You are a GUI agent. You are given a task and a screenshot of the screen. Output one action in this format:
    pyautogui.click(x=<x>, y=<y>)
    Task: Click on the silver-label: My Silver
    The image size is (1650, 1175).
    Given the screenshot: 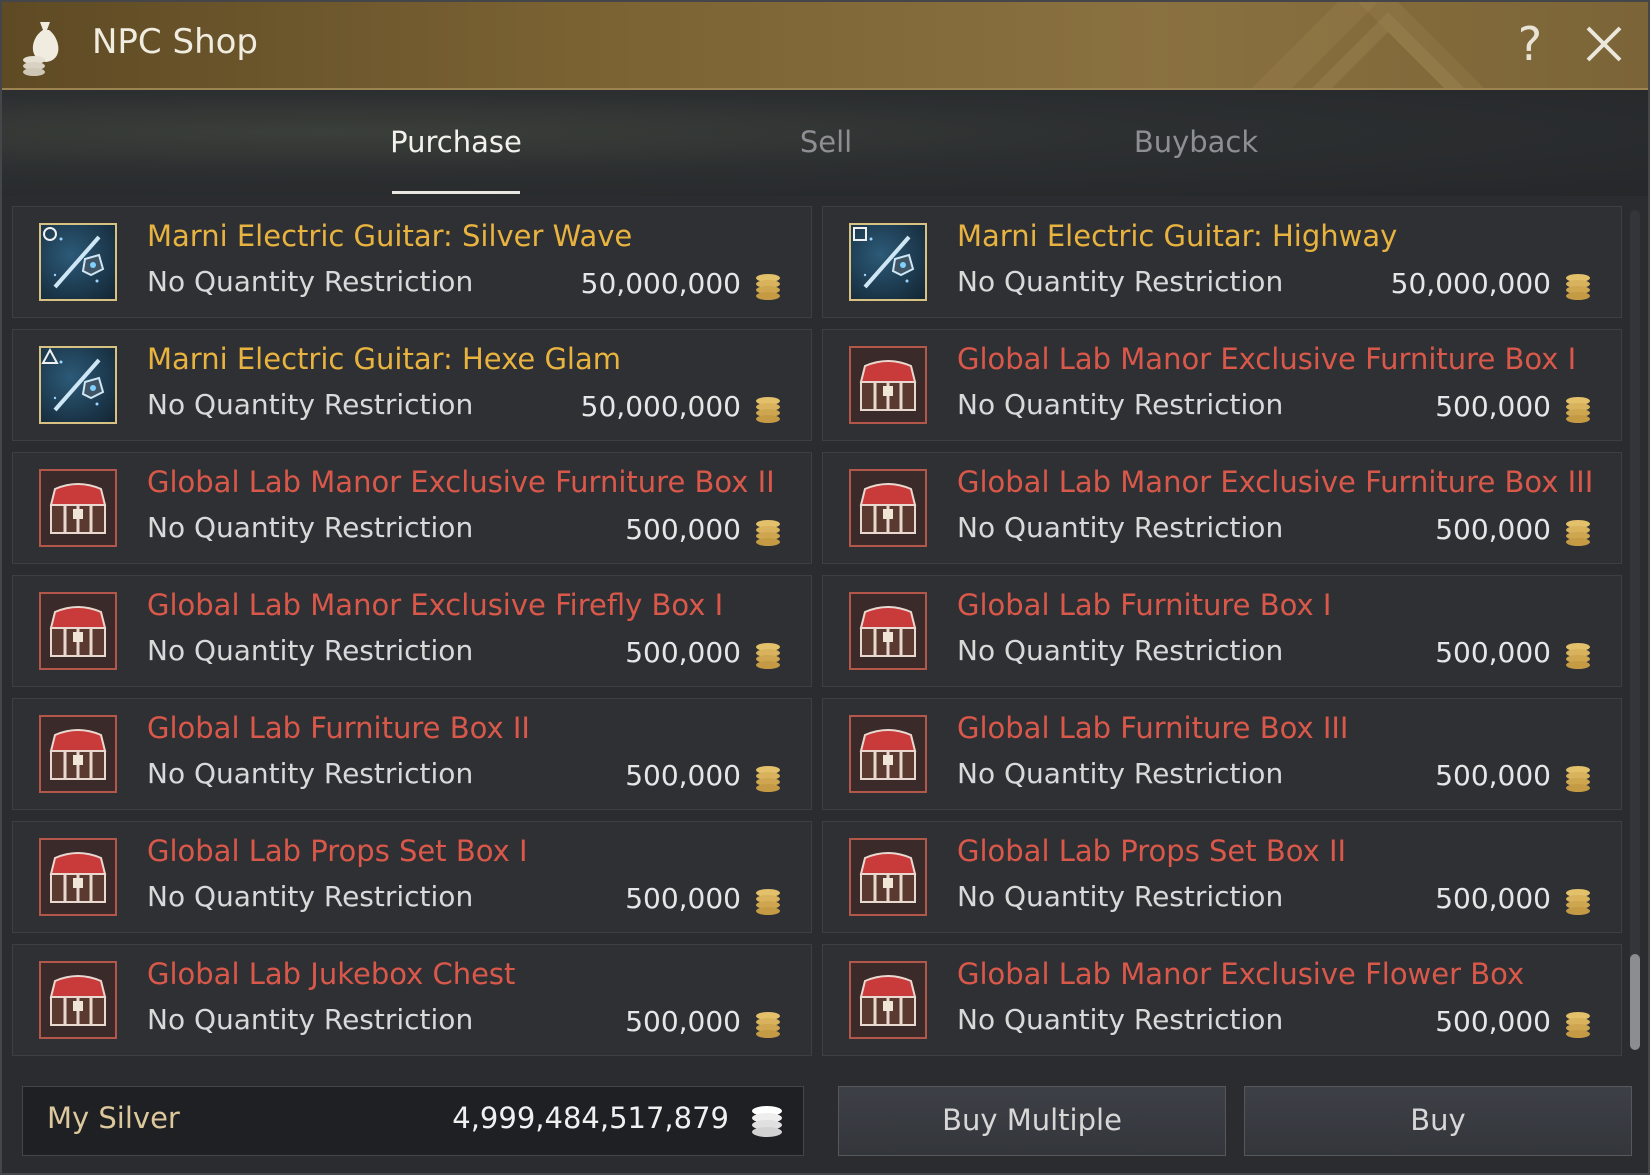 What is the action you would take?
    pyautogui.click(x=113, y=1118)
    